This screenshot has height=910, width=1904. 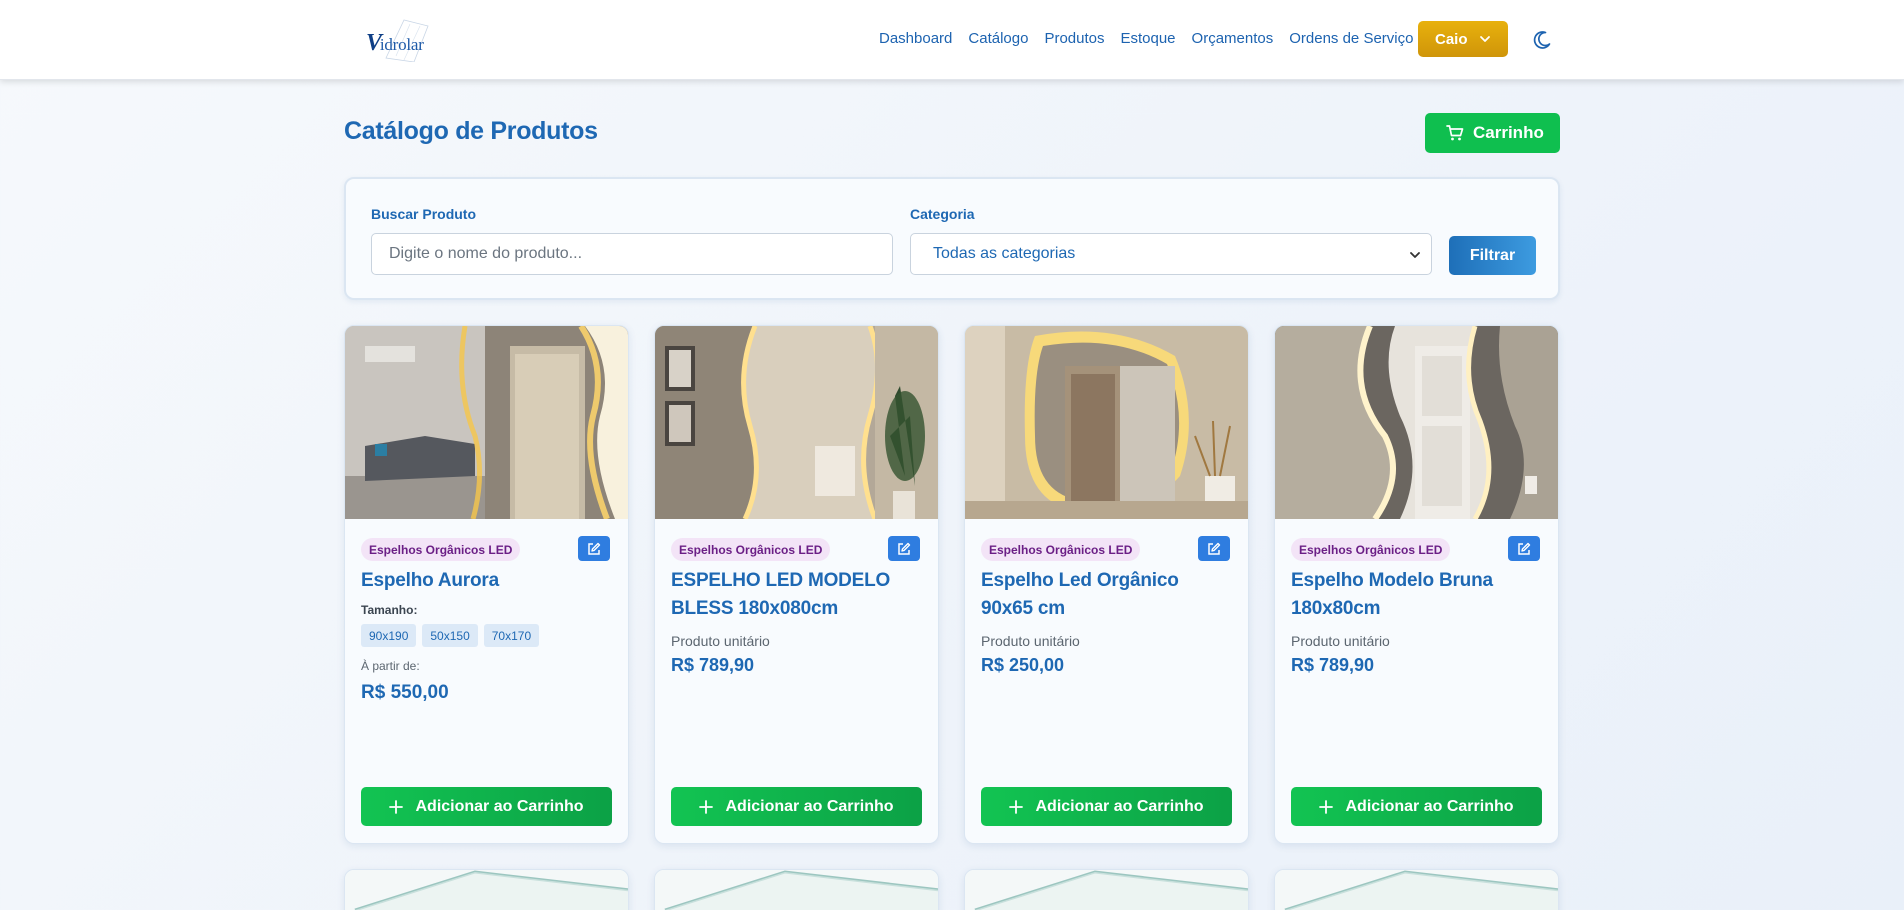 I want to click on nav-dashboard: Dashboard, so click(x=915, y=39).